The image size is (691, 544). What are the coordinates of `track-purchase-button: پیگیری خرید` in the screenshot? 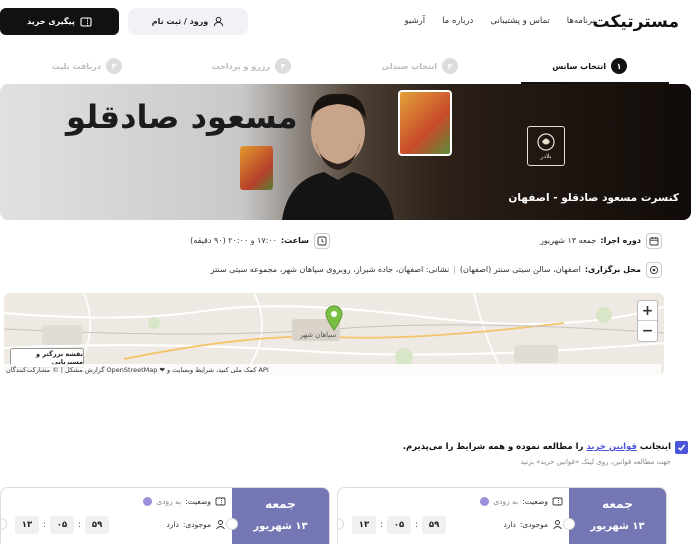 It's located at (59, 21).